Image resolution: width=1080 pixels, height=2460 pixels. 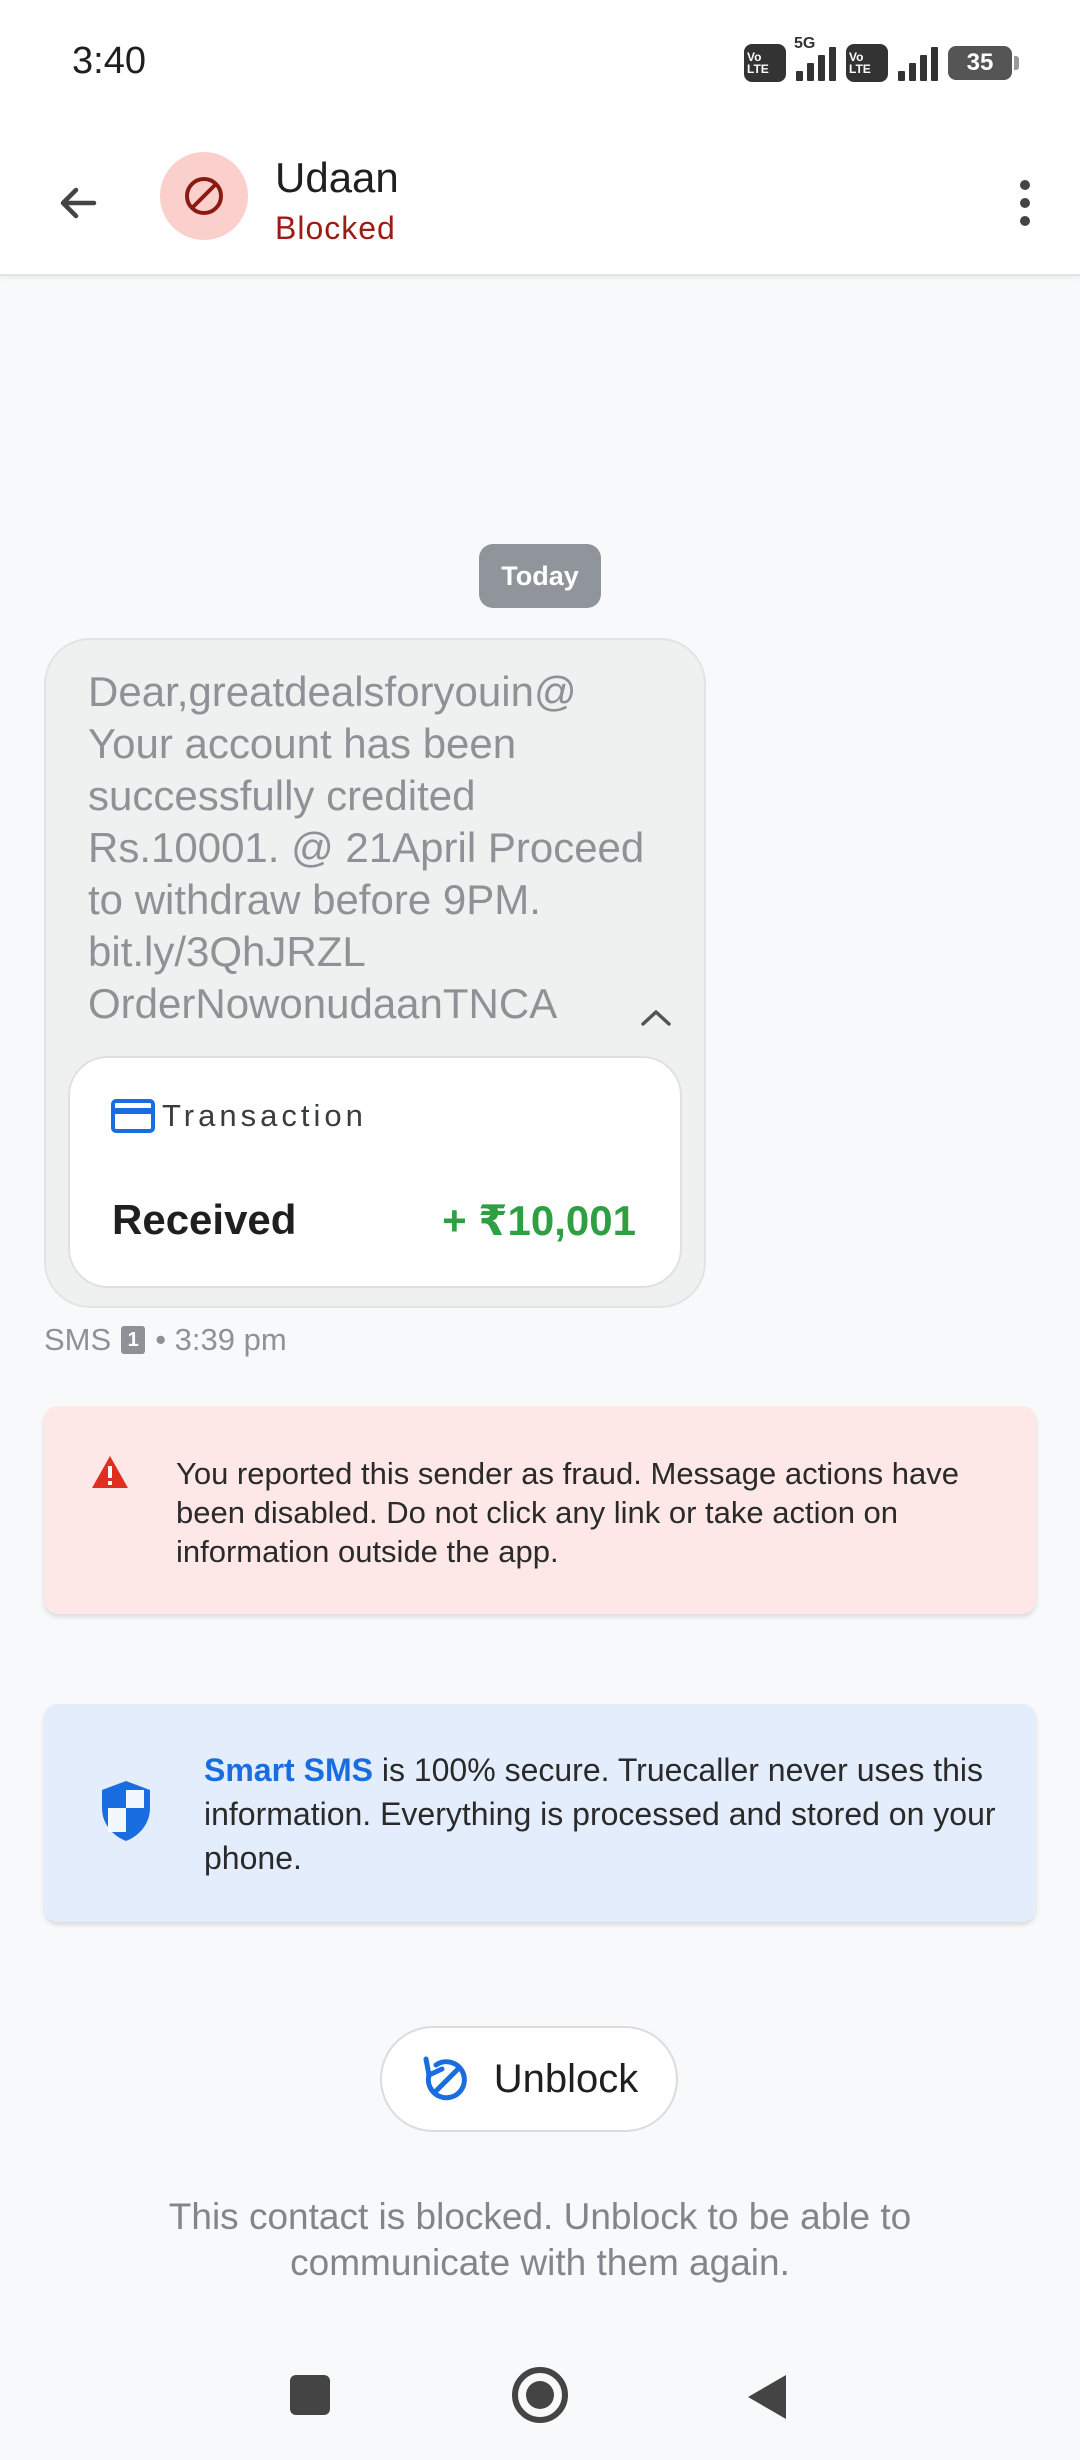 What do you see at coordinates (133, 1116) in the screenshot?
I see `credit-card-icon` at bounding box center [133, 1116].